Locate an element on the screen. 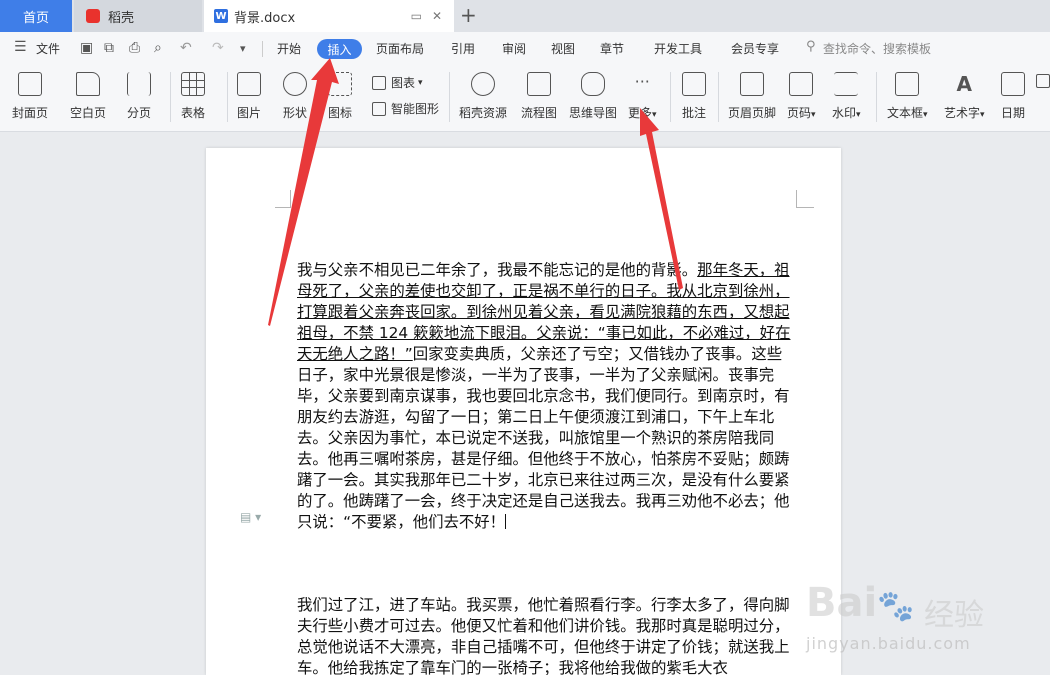  table-label: 表格 is located at coordinates (193, 113).